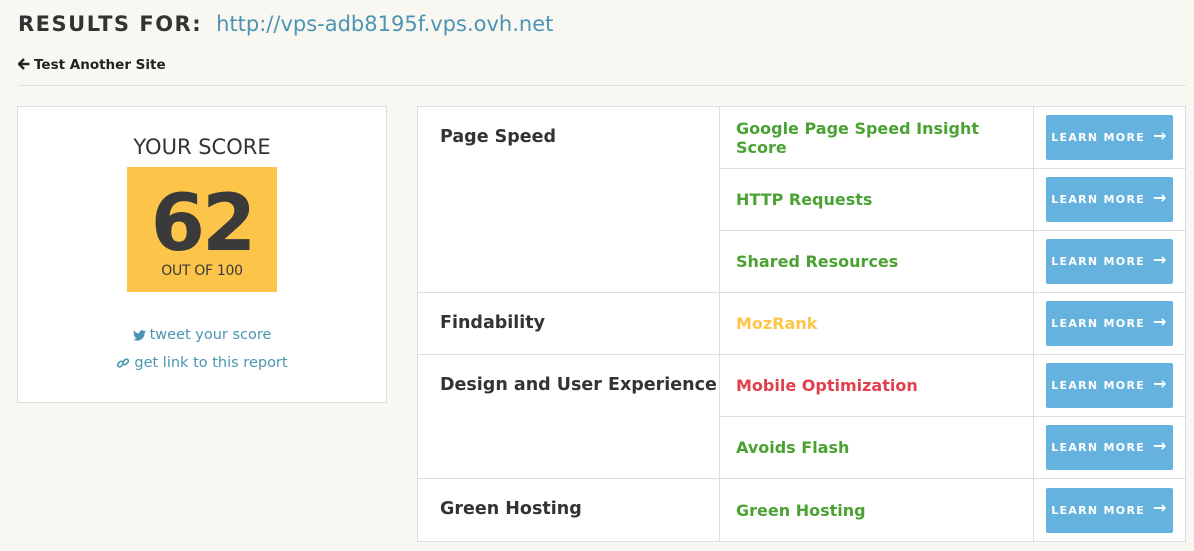 This screenshot has width=1194, height=551. Describe the element at coordinates (498, 137) in the screenshot. I see `category-label: Page Speed` at that location.